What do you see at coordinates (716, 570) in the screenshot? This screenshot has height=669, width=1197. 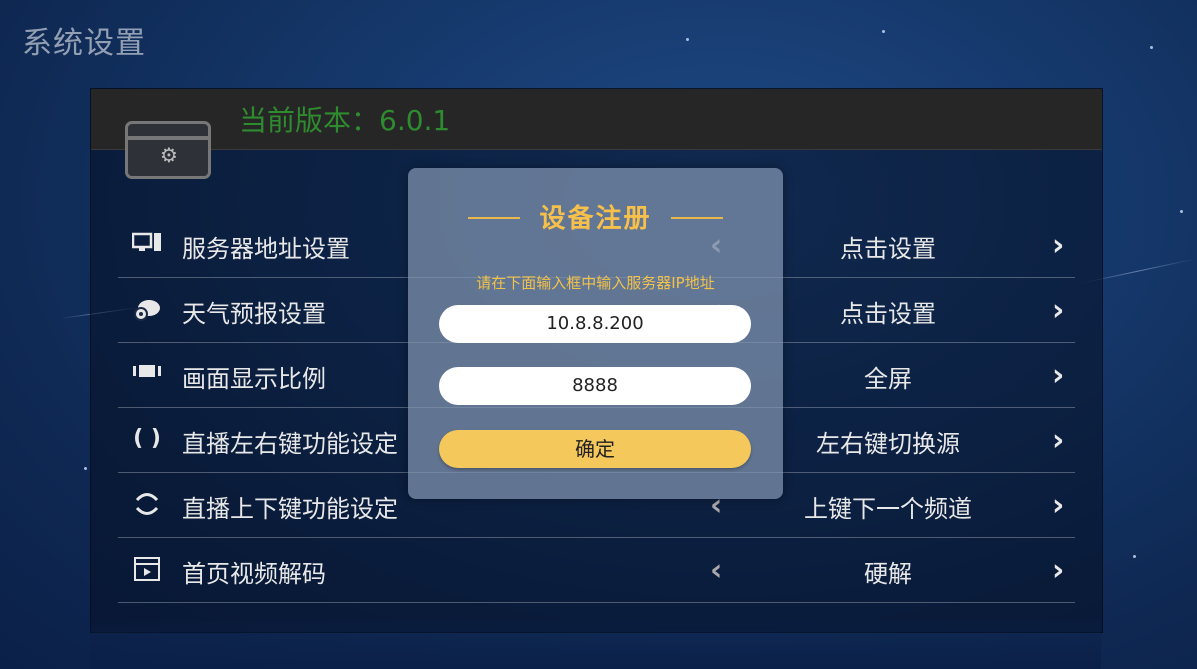 I see `chevron-left-icon: ‹` at bounding box center [716, 570].